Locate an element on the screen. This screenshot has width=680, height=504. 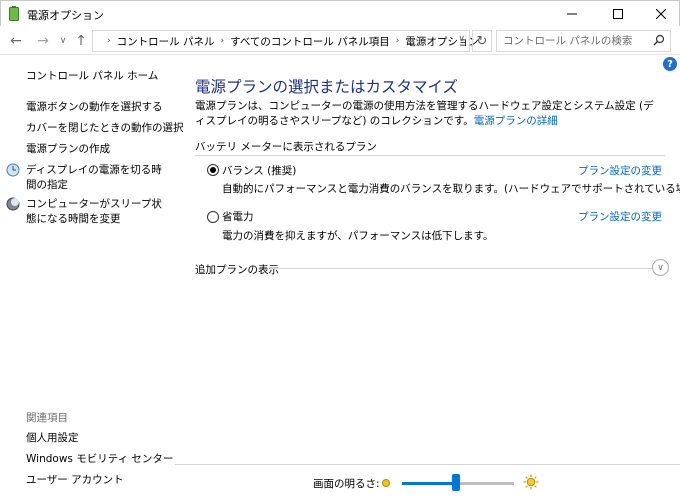
title-bar: 電源オプション is located at coordinates (340, 13).